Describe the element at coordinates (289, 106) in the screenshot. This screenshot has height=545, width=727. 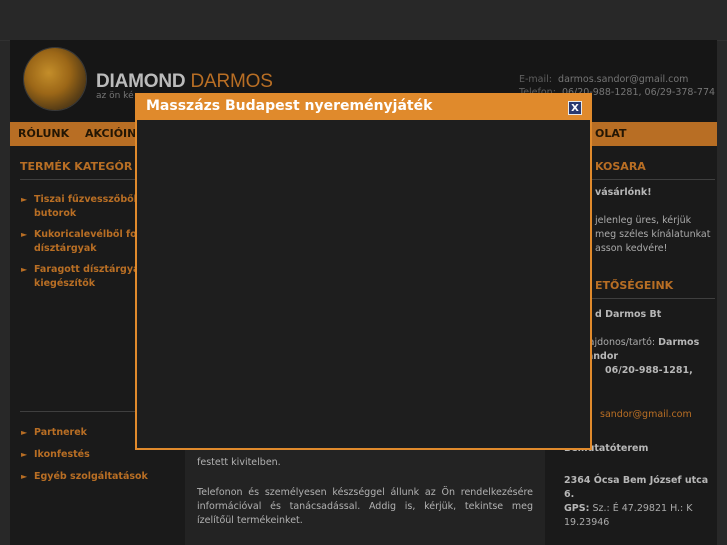
I see `modal-title: Masszázs Budapest nyereményjáték` at that location.